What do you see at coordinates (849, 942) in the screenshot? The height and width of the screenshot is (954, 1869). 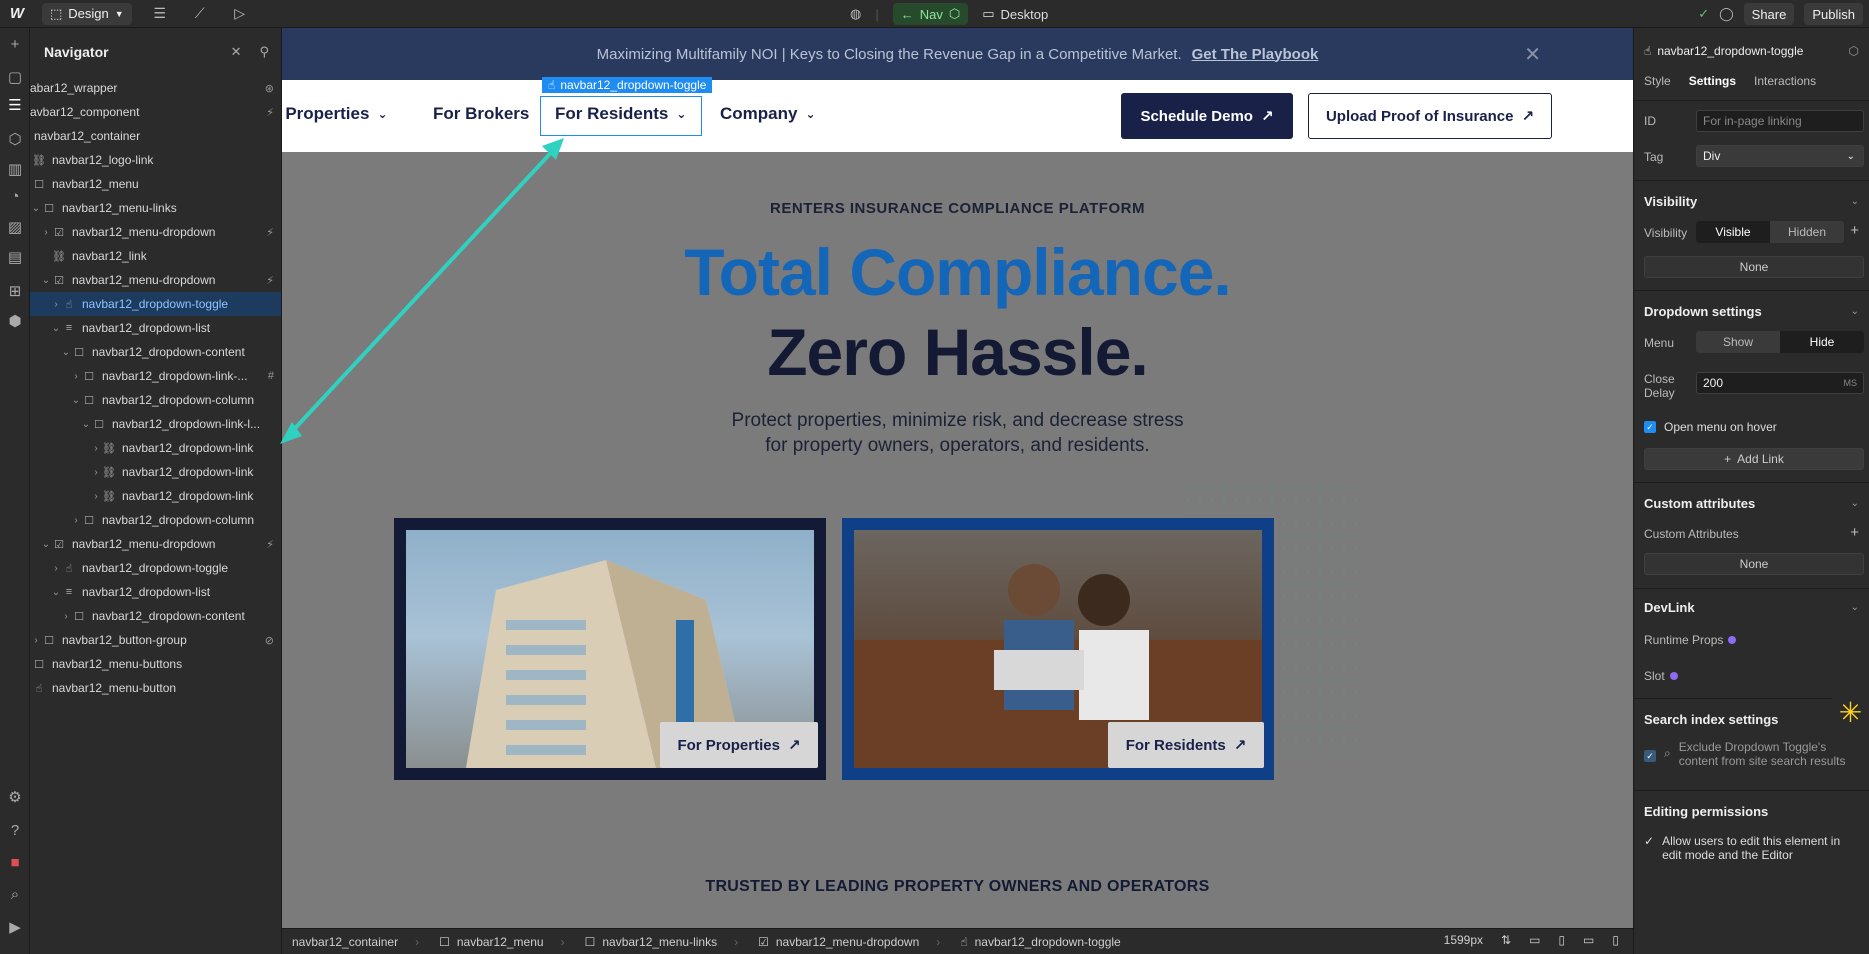 I see `breadcrumb-item: ☑ navbar12_menu-dropdown ›` at bounding box center [849, 942].